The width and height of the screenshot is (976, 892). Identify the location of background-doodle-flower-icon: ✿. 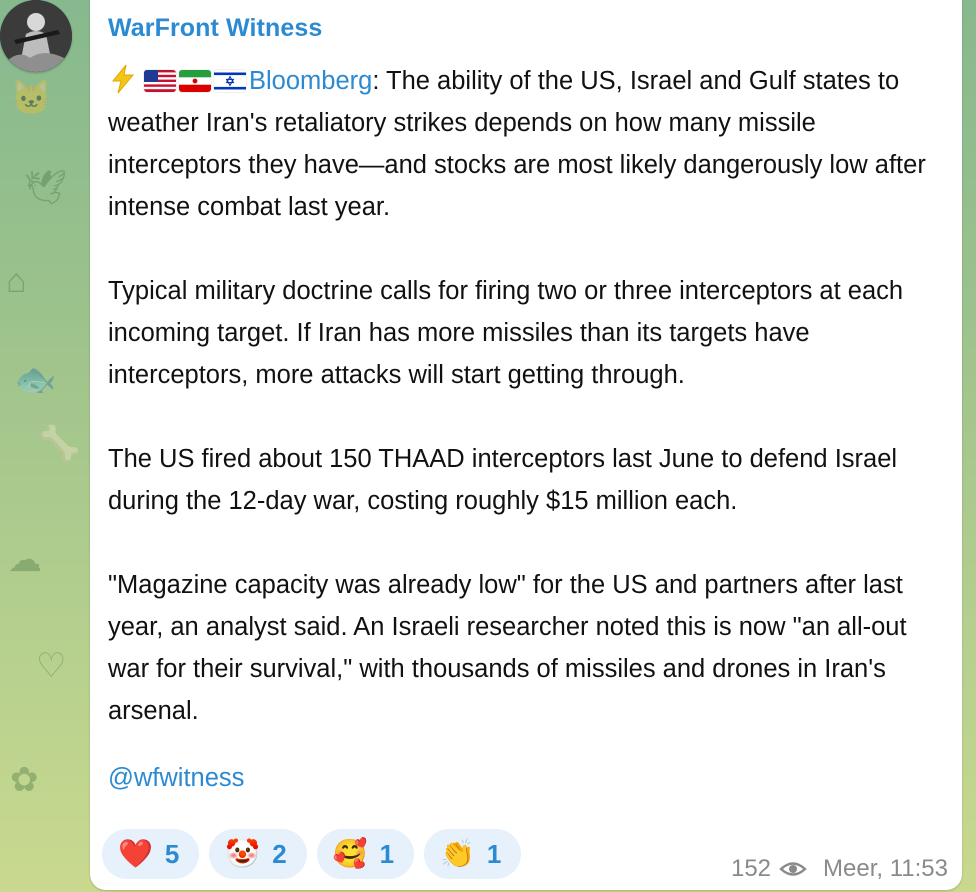
(24, 780).